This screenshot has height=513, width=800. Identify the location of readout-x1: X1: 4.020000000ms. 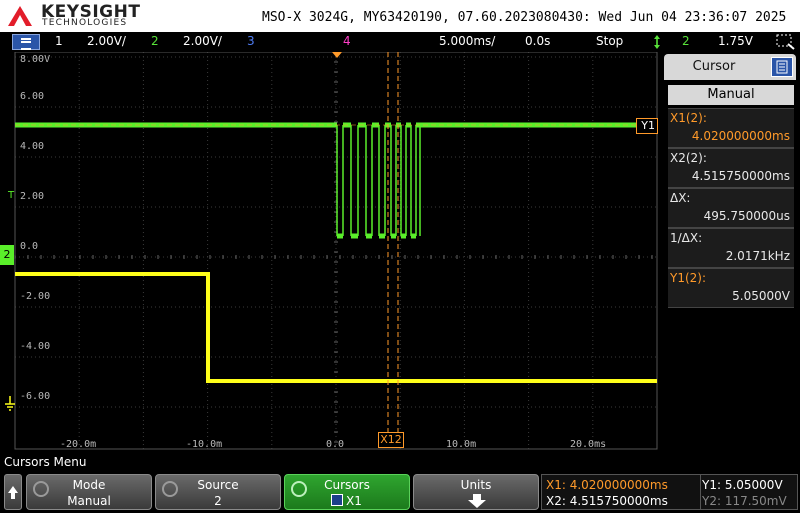
(607, 485).